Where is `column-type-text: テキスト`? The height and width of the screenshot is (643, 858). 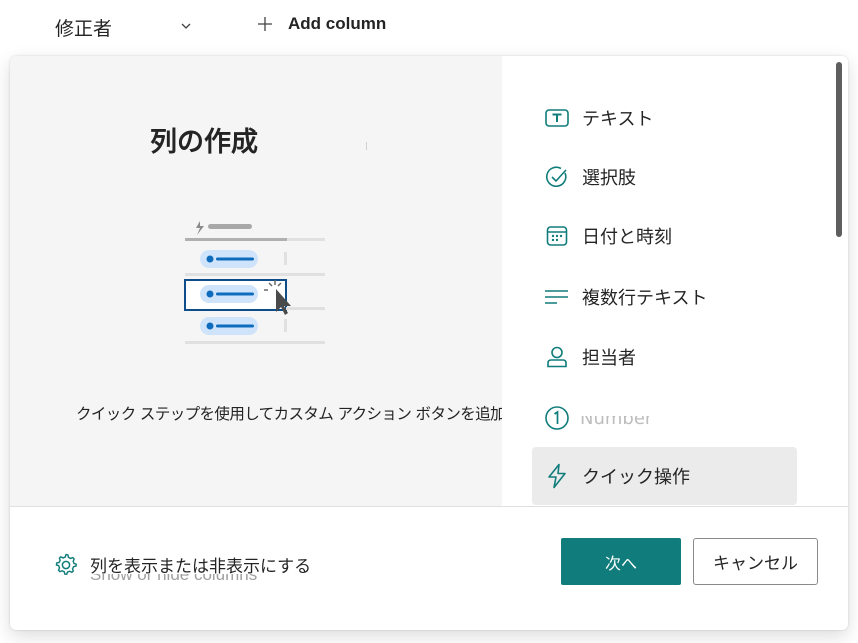
column-type-text: テキスト is located at coordinates (664, 118).